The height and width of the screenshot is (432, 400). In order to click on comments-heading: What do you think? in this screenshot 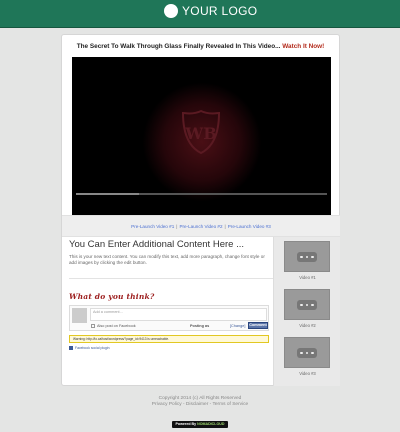, I will do `click(112, 296)`.